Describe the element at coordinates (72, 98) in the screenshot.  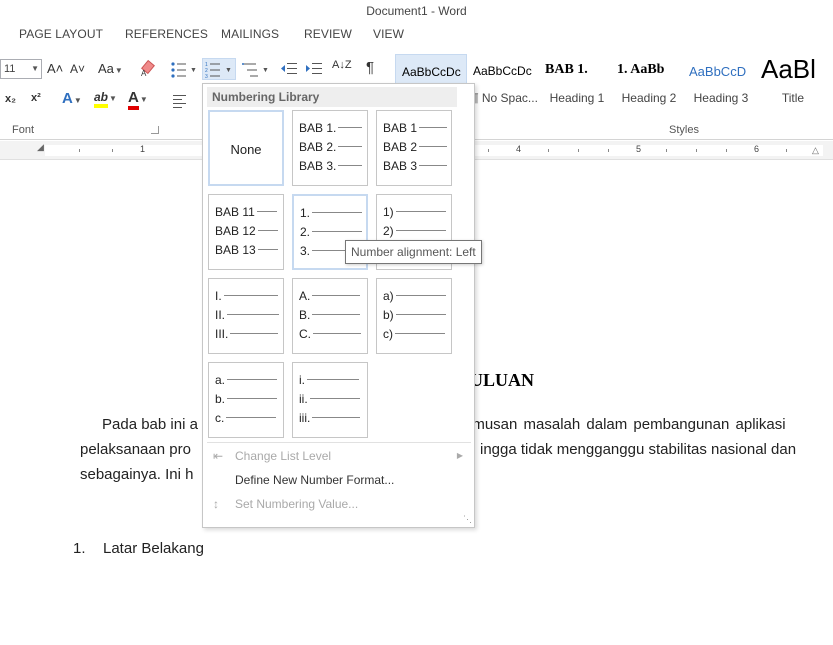
I see `text-effects-icon: A▼` at that location.